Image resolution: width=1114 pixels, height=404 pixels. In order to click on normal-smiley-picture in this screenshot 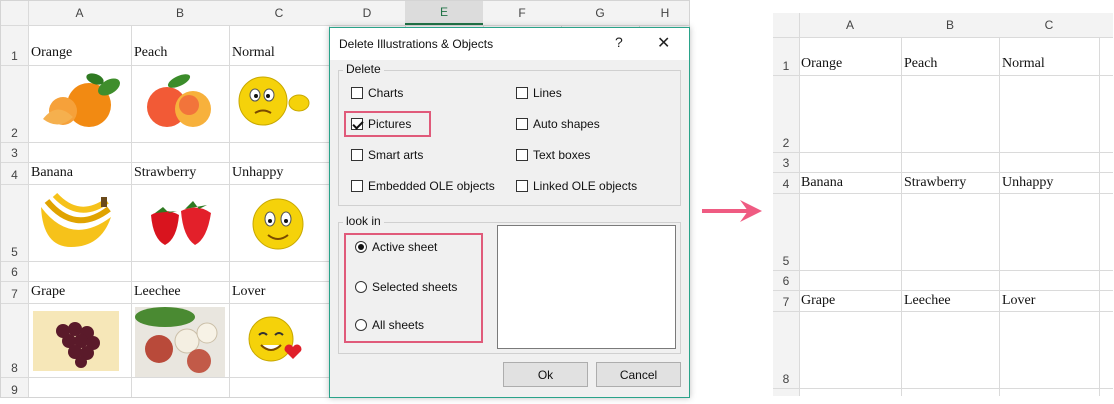, I will do `click(279, 101)`.